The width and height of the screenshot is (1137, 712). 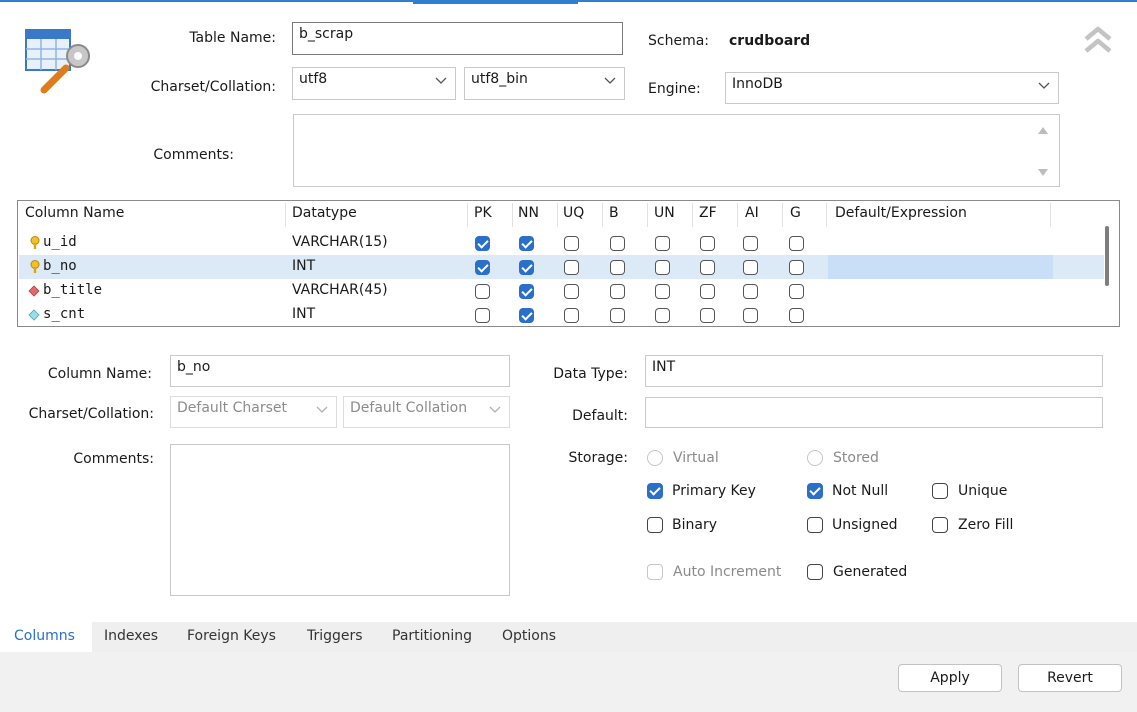 What do you see at coordinates (60, 266) in the screenshot?
I see `column-name-cell: b_no` at bounding box center [60, 266].